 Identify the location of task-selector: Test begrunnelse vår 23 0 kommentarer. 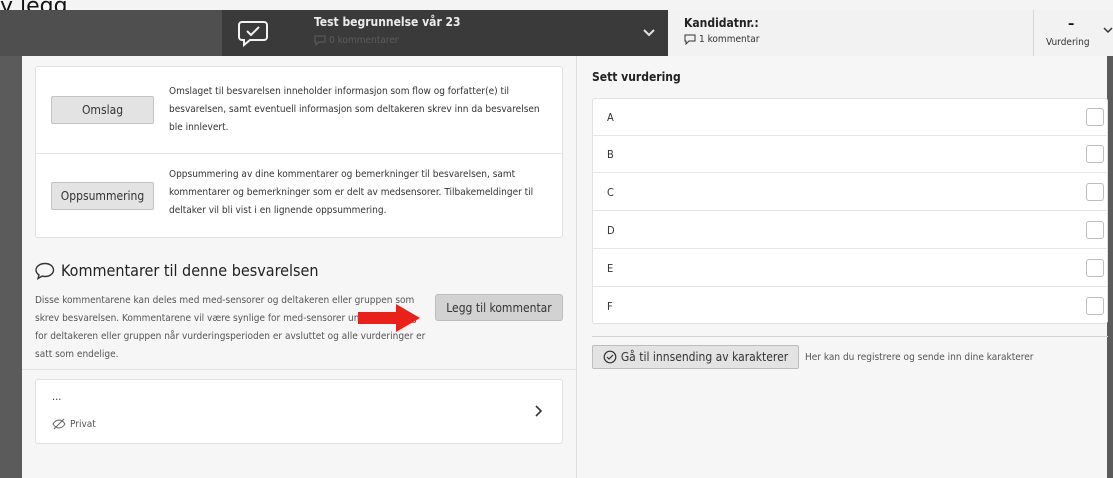
(445, 33).